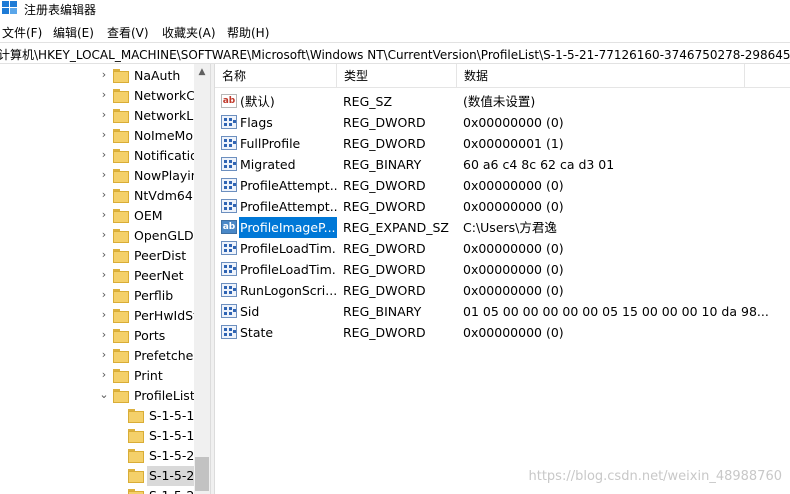 The height and width of the screenshot is (494, 790). I want to click on tree-item: › Print, so click(97, 376).